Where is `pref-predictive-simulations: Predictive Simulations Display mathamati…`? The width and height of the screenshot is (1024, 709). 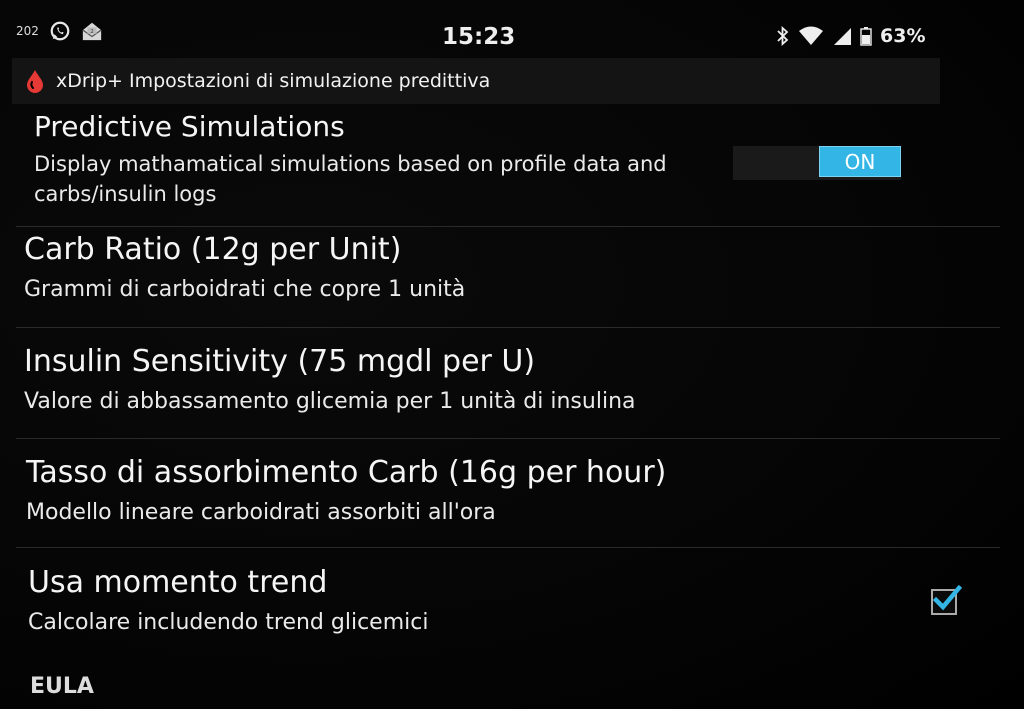
pref-predictive-simulations: Predictive Simulations Display mathamati… is located at coordinates (394, 159).